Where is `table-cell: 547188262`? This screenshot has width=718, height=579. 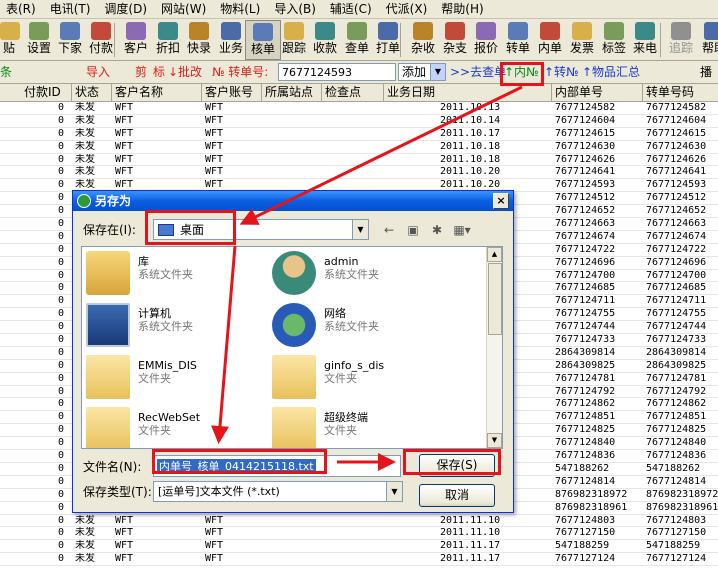 table-cell: 547188262 is located at coordinates (582, 468).